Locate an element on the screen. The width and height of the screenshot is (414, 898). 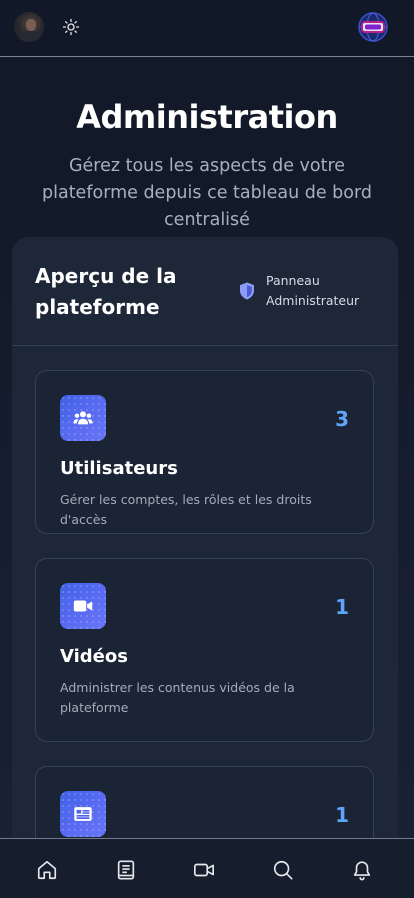
book-icon is located at coordinates (126, 870).